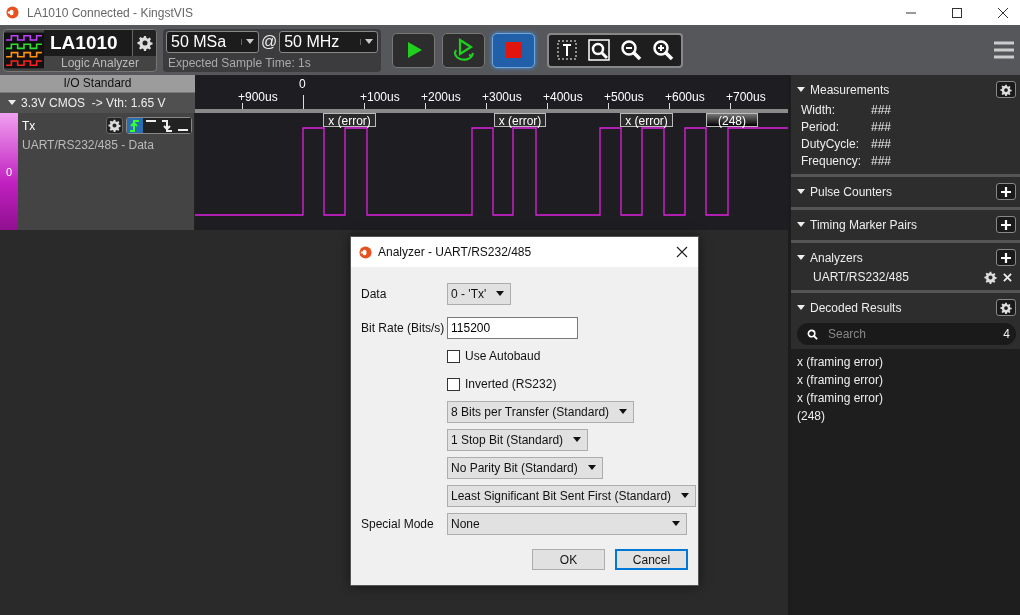 The height and width of the screenshot is (615, 1020). Describe the element at coordinates (212, 41) in the screenshot. I see `sample-depth-dropdown: 50 MSa` at that location.